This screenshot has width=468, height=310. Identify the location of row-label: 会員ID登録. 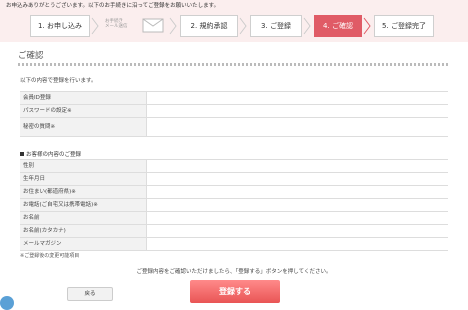
(83, 98).